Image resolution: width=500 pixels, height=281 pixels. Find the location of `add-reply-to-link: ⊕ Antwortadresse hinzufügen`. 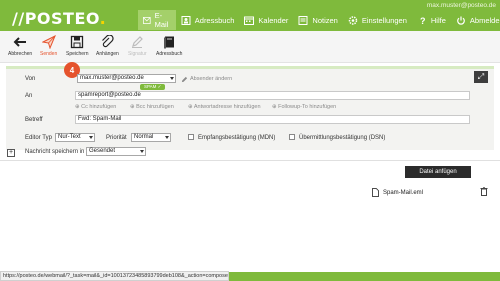

add-reply-to-link: ⊕ Antwortadresse hinzufügen is located at coordinates (224, 107).